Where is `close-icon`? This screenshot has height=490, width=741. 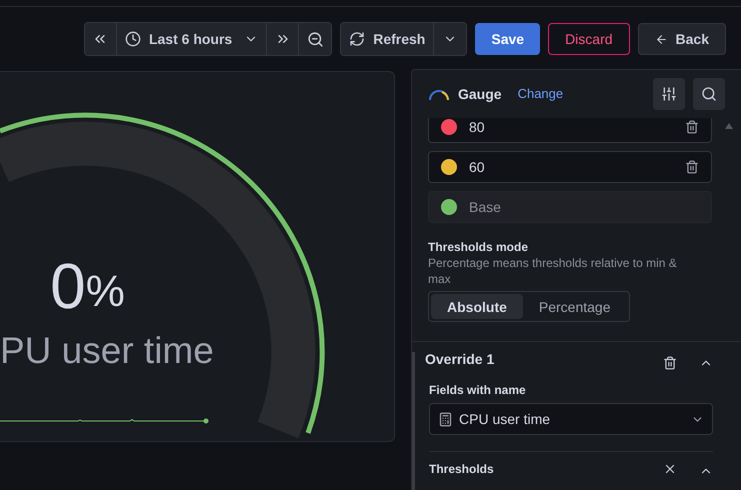
close-icon is located at coordinates (670, 469).